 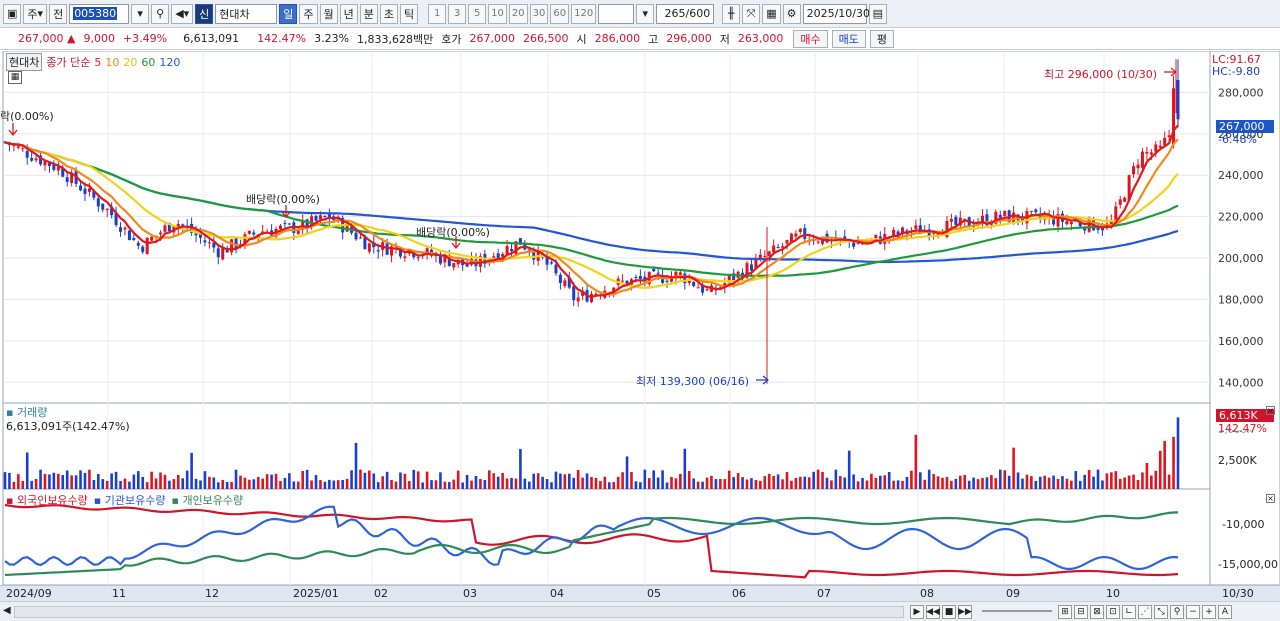 I want to click on crosshair-icon: ⤧, so click(x=751, y=13).